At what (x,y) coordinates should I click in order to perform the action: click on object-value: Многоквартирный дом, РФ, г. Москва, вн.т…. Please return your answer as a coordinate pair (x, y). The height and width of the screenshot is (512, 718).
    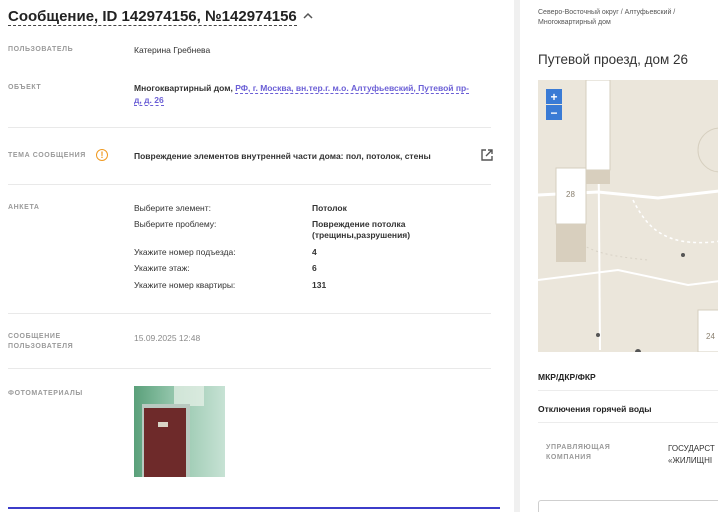
    Looking at the image, I should click on (314, 94).